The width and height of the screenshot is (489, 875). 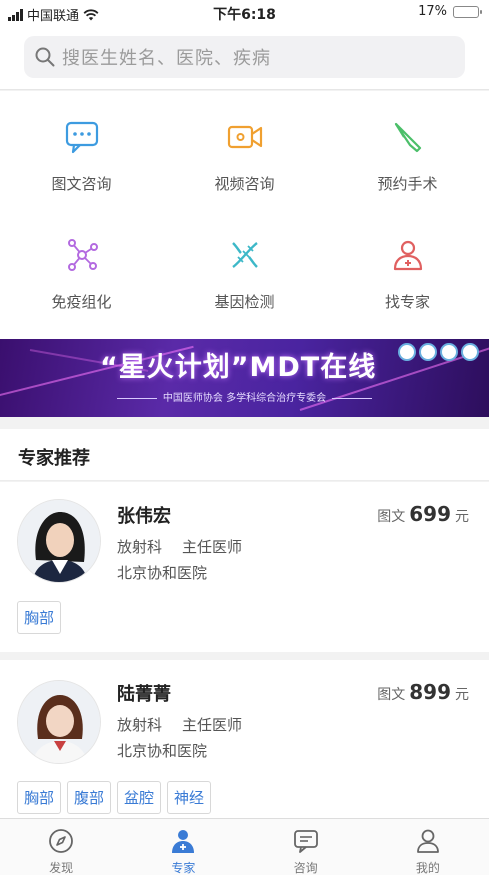 I want to click on price-value: 899, so click(x=430, y=692).